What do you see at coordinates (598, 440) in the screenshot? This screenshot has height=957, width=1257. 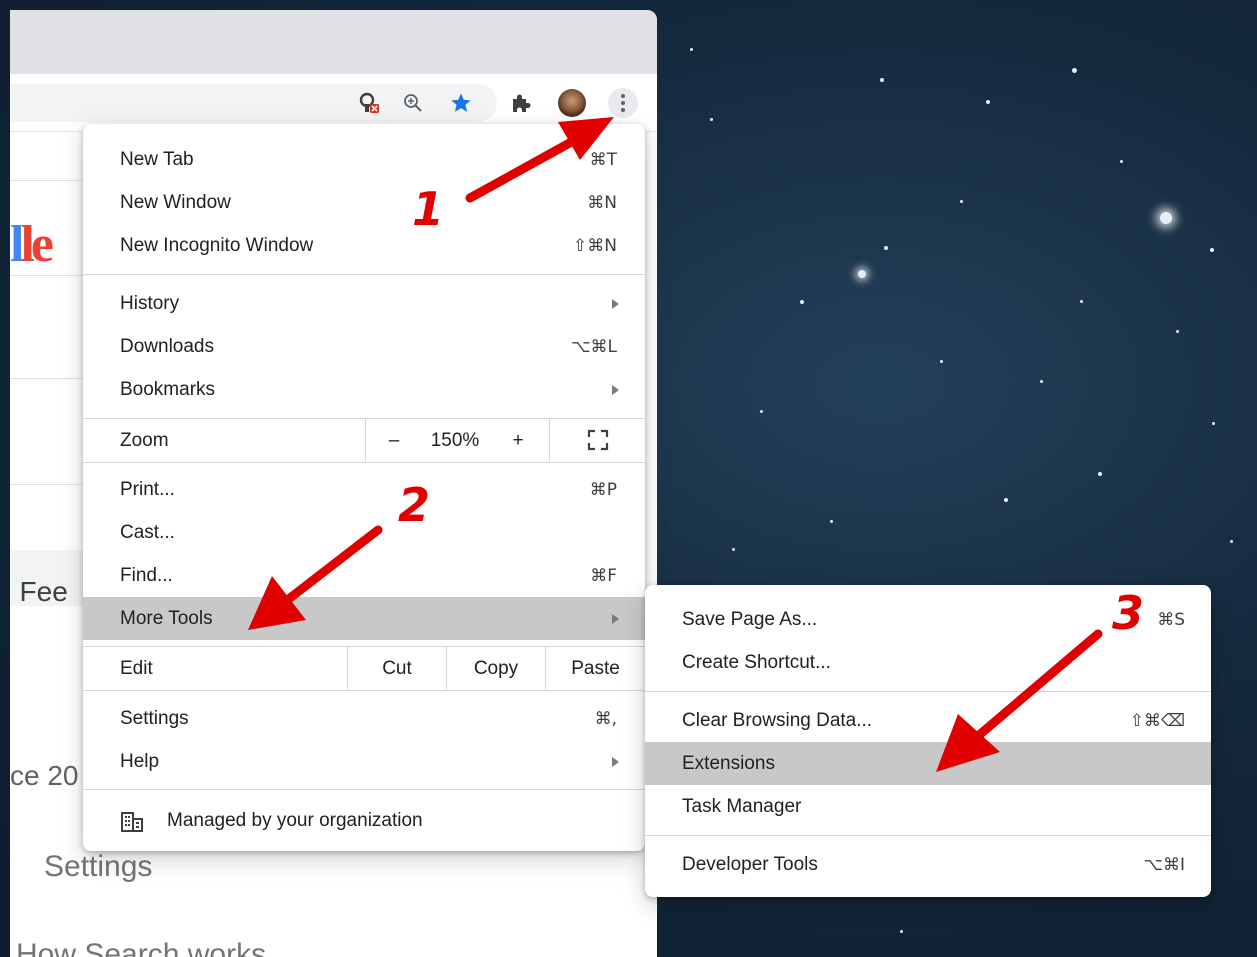 I see `fullscreen-icon` at bounding box center [598, 440].